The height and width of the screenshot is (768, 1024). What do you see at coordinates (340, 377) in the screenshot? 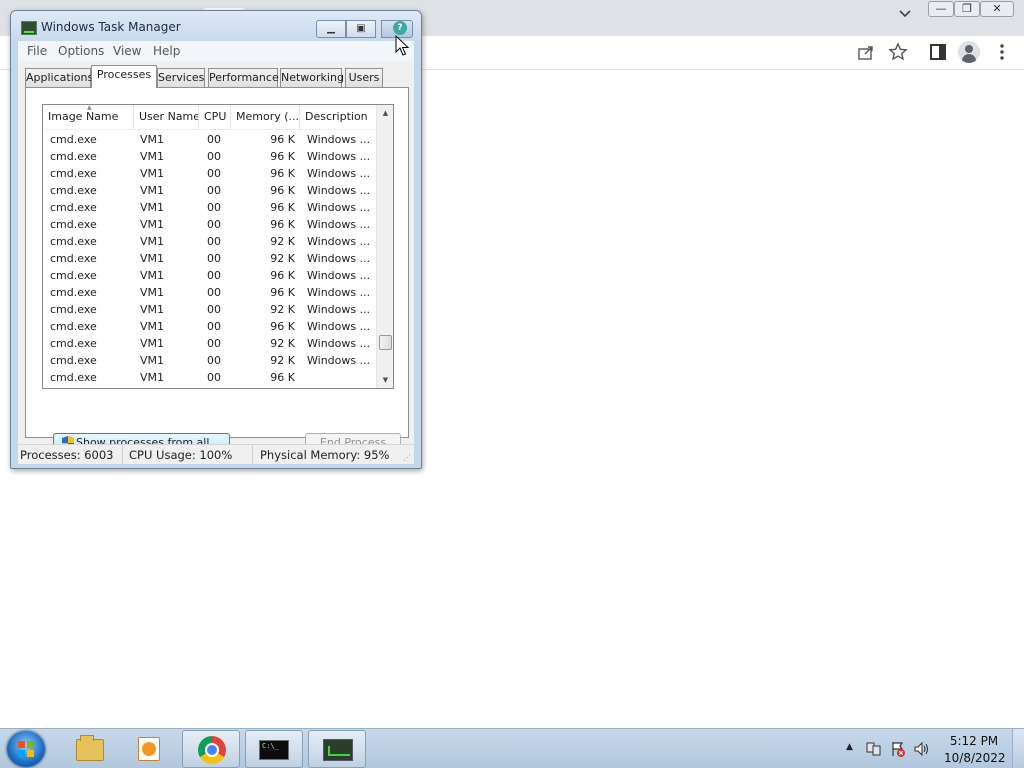
I see `cell-description` at bounding box center [340, 377].